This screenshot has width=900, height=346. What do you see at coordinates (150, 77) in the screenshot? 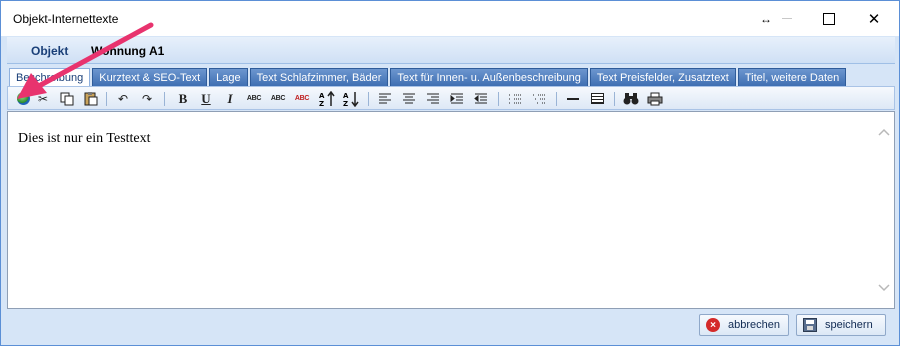
I see `tab-kurztext-seo: Kurztext & SEO-Text` at bounding box center [150, 77].